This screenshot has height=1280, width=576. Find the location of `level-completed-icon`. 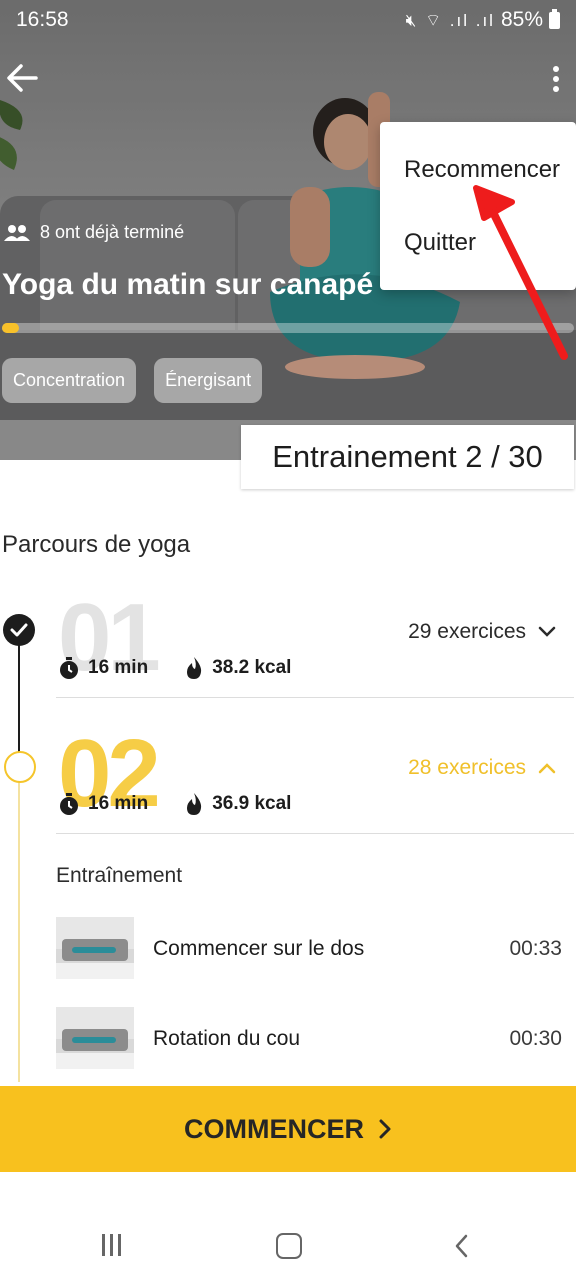

level-completed-icon is located at coordinates (19, 630).